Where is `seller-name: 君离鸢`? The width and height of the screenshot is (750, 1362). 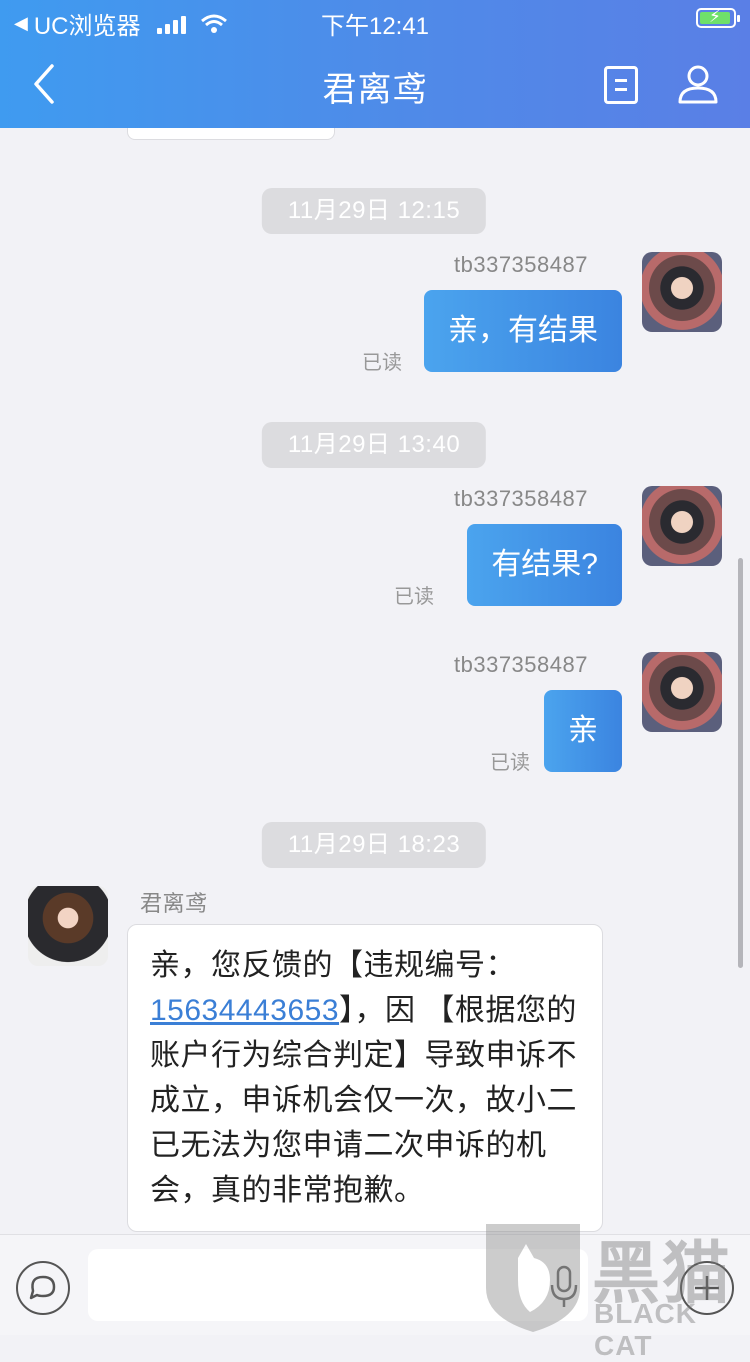 seller-name: 君离鸢 is located at coordinates (174, 903).